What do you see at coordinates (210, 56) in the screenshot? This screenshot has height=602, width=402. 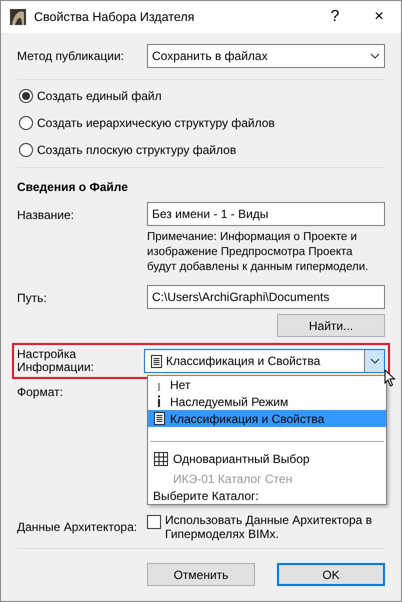 I see `dropdown-value: Сохранить в файлах` at bounding box center [210, 56].